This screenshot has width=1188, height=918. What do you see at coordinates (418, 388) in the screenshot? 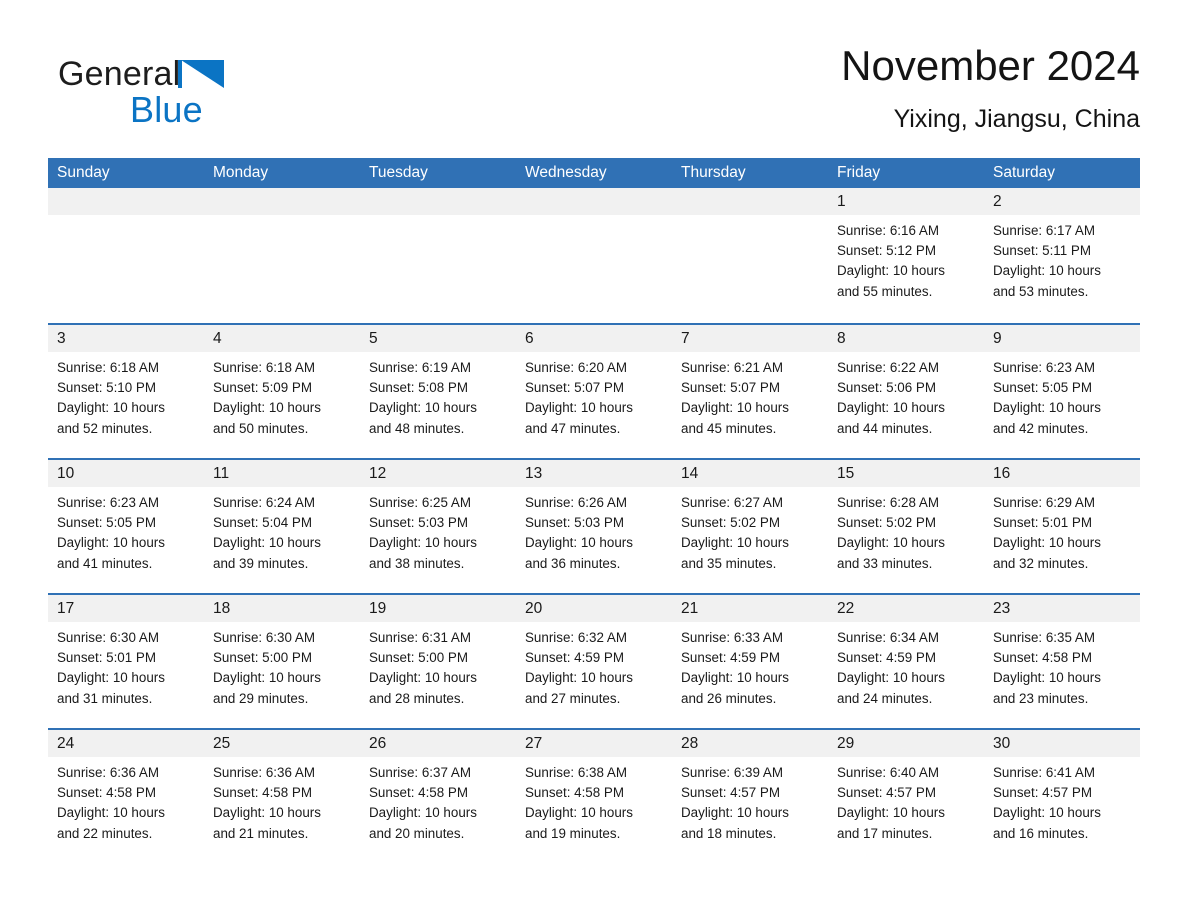
I see `sunset-text: Sunset: 5:08 PM` at bounding box center [418, 388].